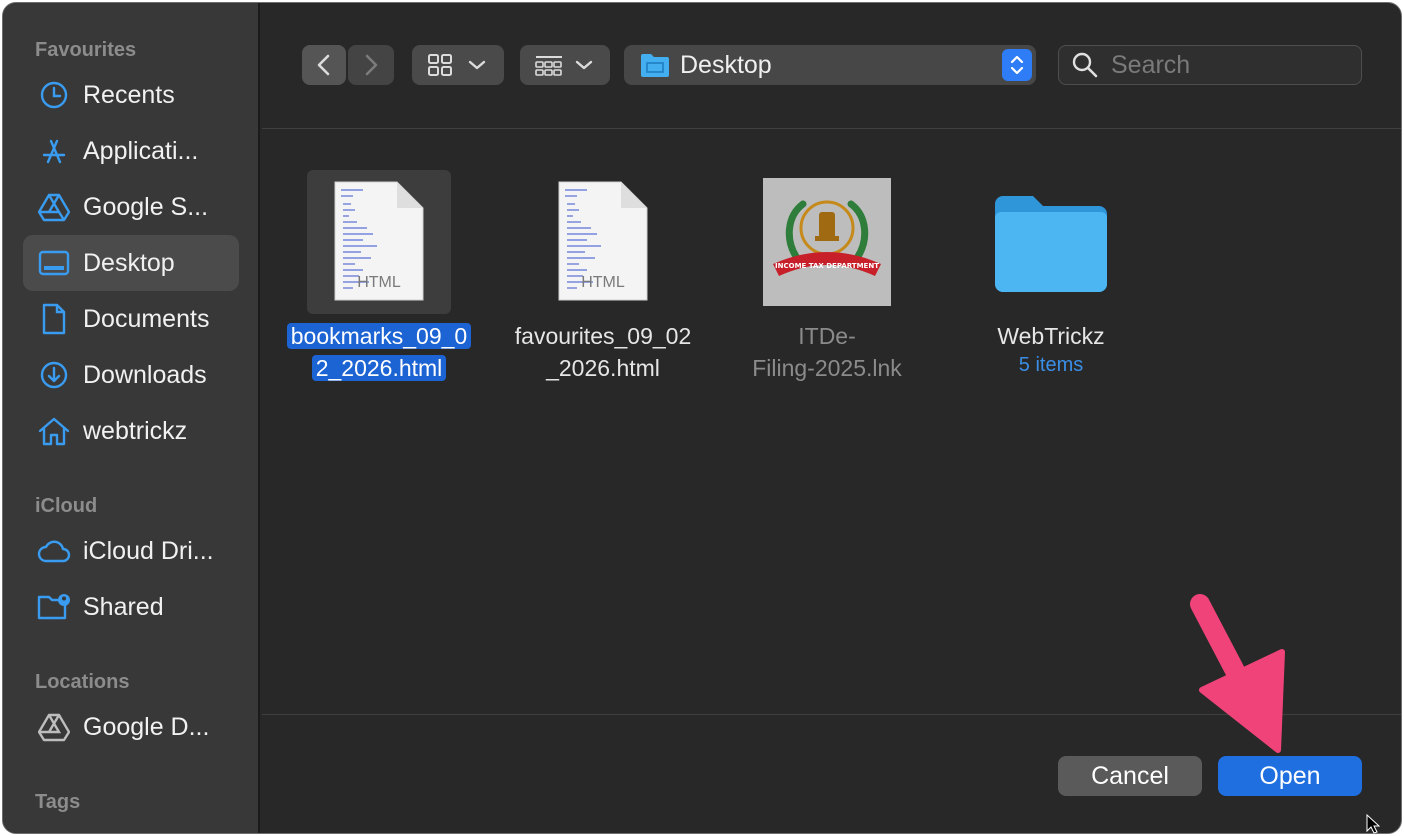 Image resolution: width=1404 pixels, height=836 pixels. I want to click on seal-text: INCOME TAX DEPARTMENT, so click(827, 266).